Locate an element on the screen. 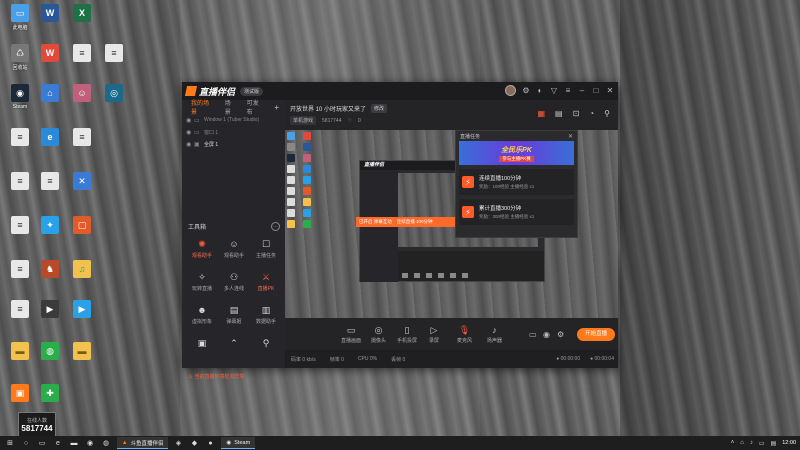 The height and width of the screenshot is (450, 800). taskbar-clock: 12:00 is located at coordinates (789, 443).